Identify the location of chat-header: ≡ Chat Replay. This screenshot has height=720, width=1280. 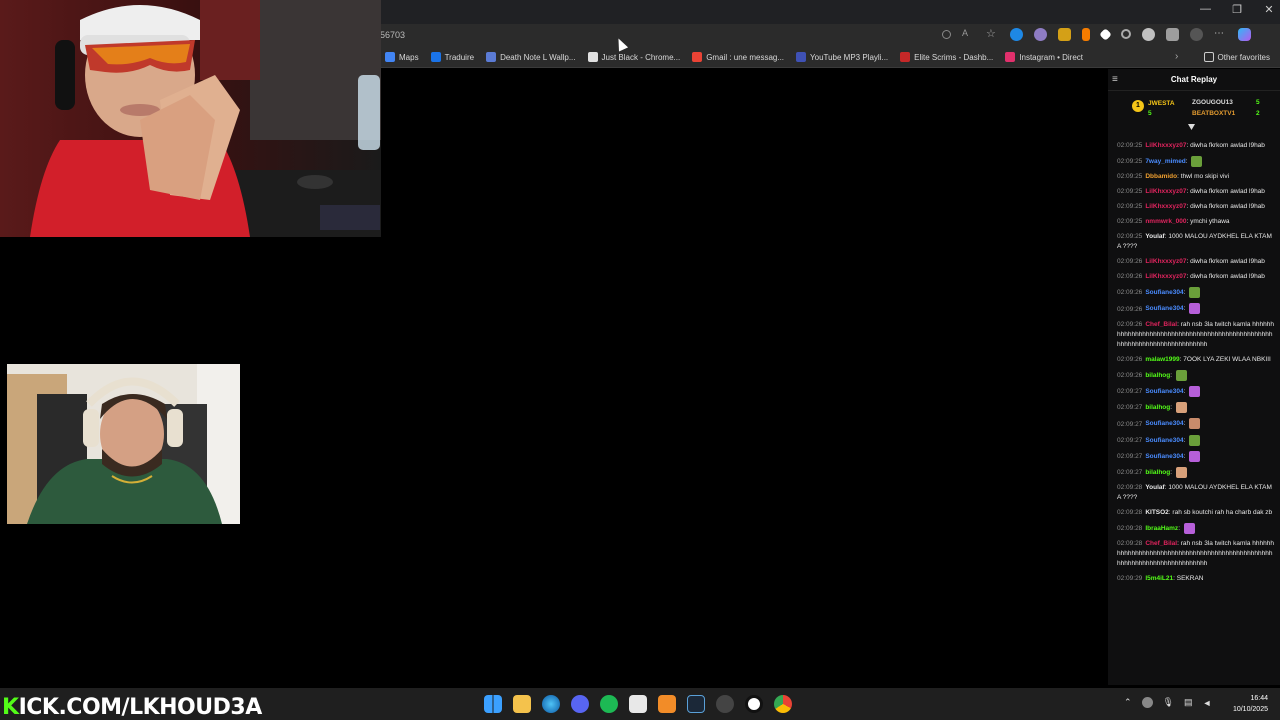
(1194, 80).